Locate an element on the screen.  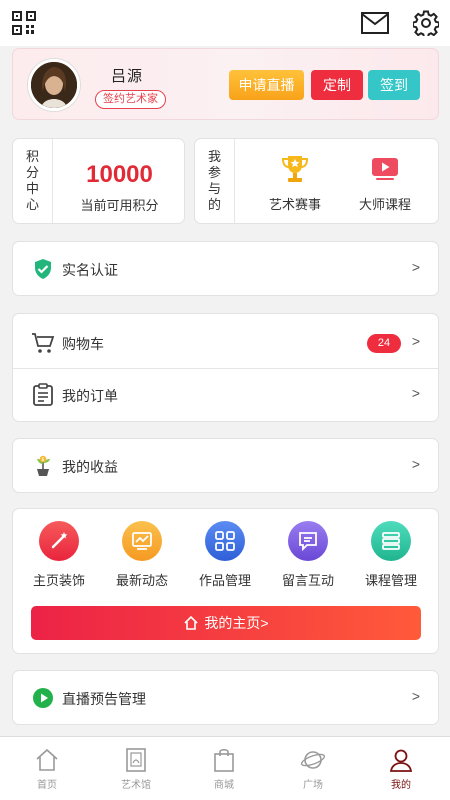
orders-row: 我的订单 > is located at coordinates (225, 395).